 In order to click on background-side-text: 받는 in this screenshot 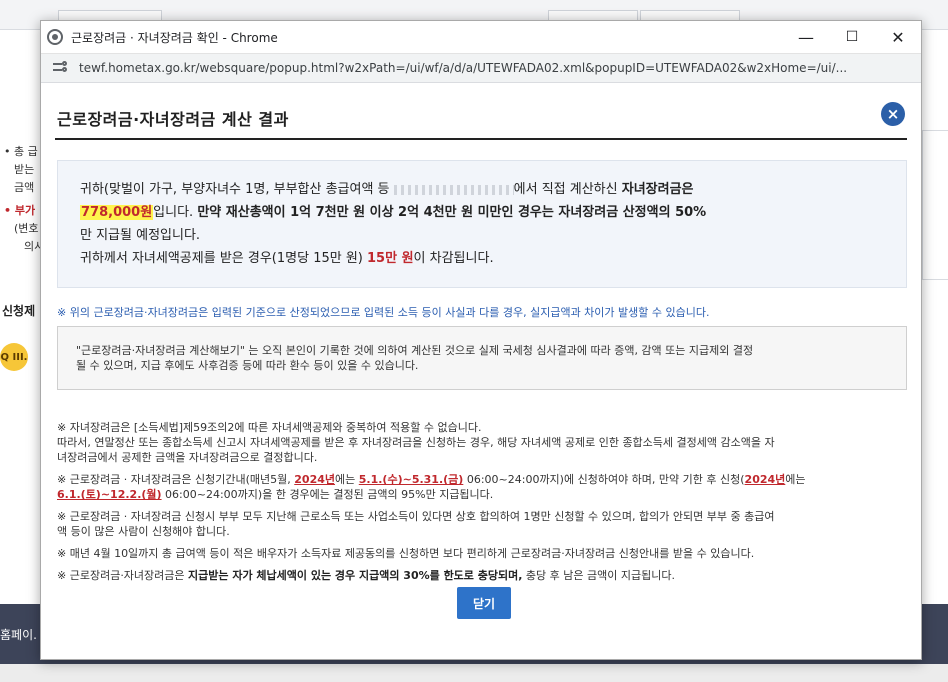, I will do `click(24, 169)`.